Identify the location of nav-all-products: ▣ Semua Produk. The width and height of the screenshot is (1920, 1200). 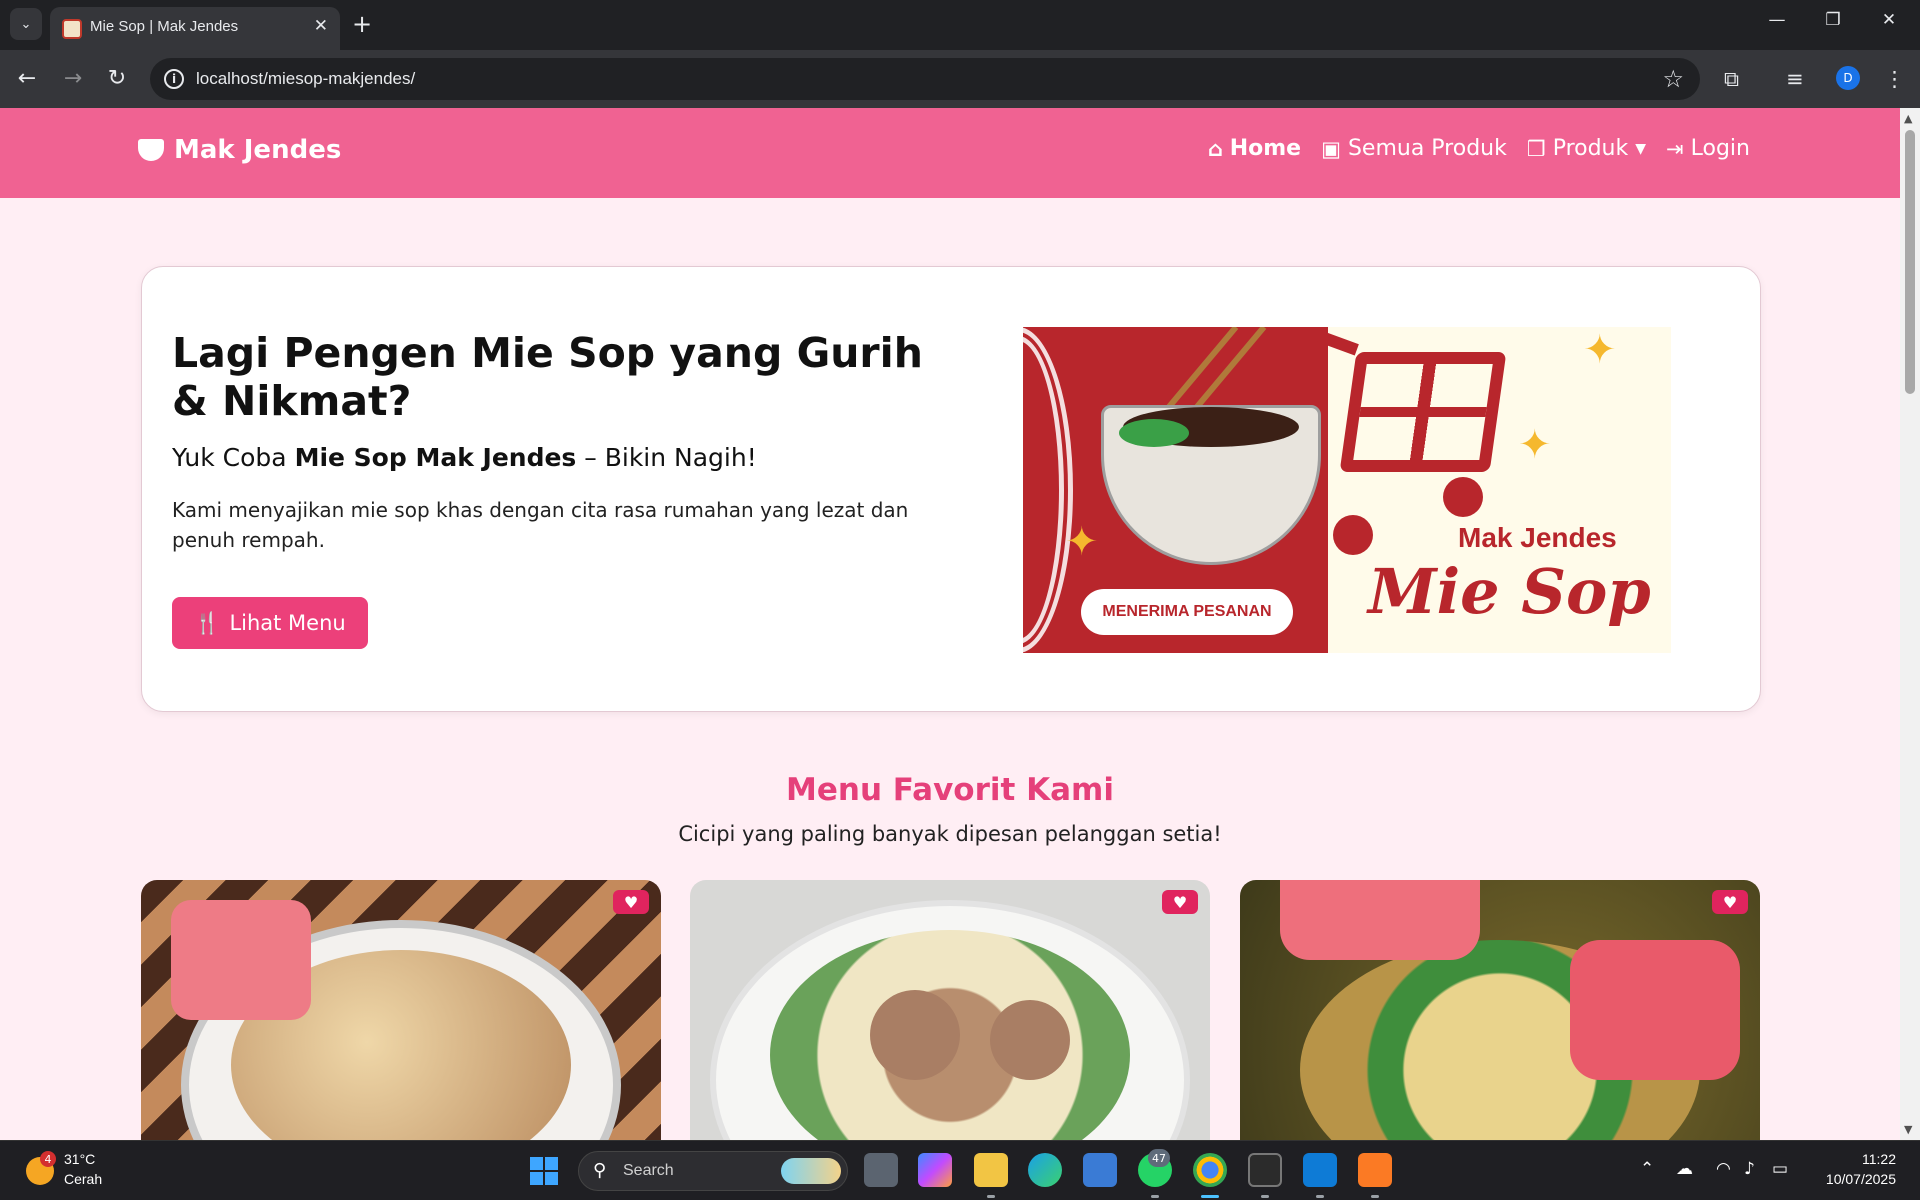
(1414, 148).